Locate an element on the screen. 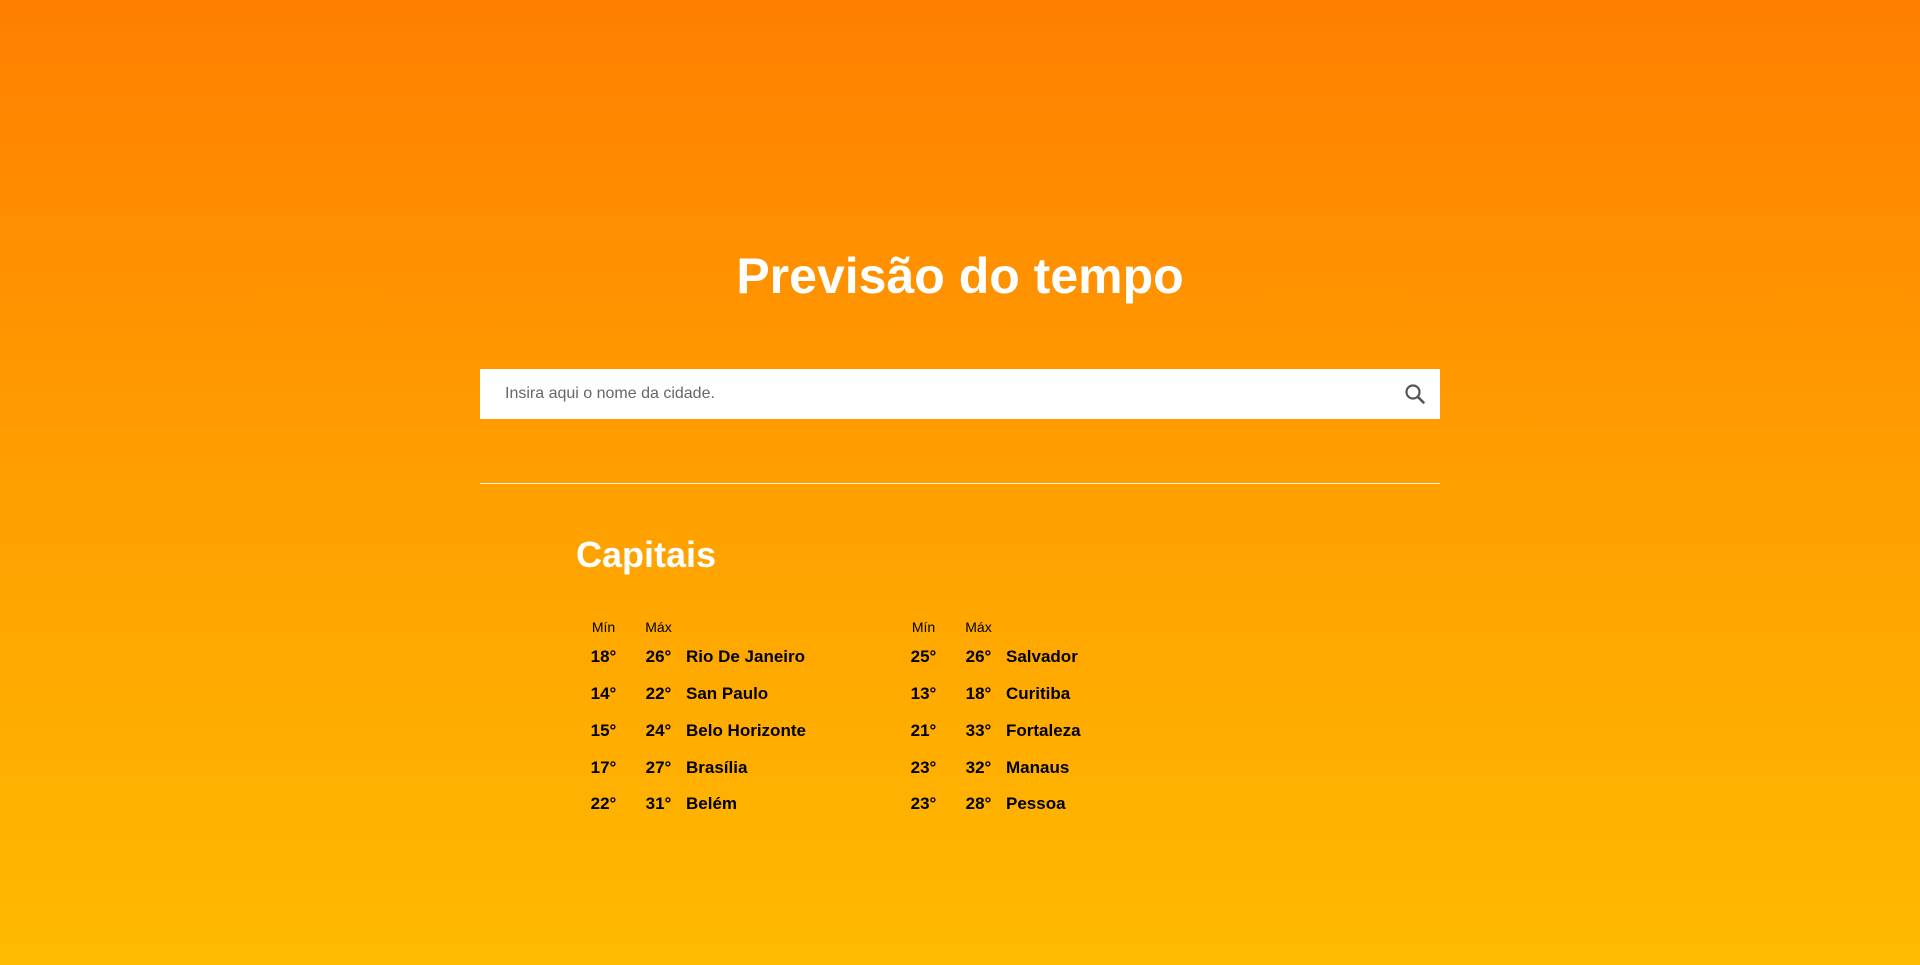 This screenshot has height=965, width=1920. table-row: 13° 18° Curitiba is located at coordinates (988, 694).